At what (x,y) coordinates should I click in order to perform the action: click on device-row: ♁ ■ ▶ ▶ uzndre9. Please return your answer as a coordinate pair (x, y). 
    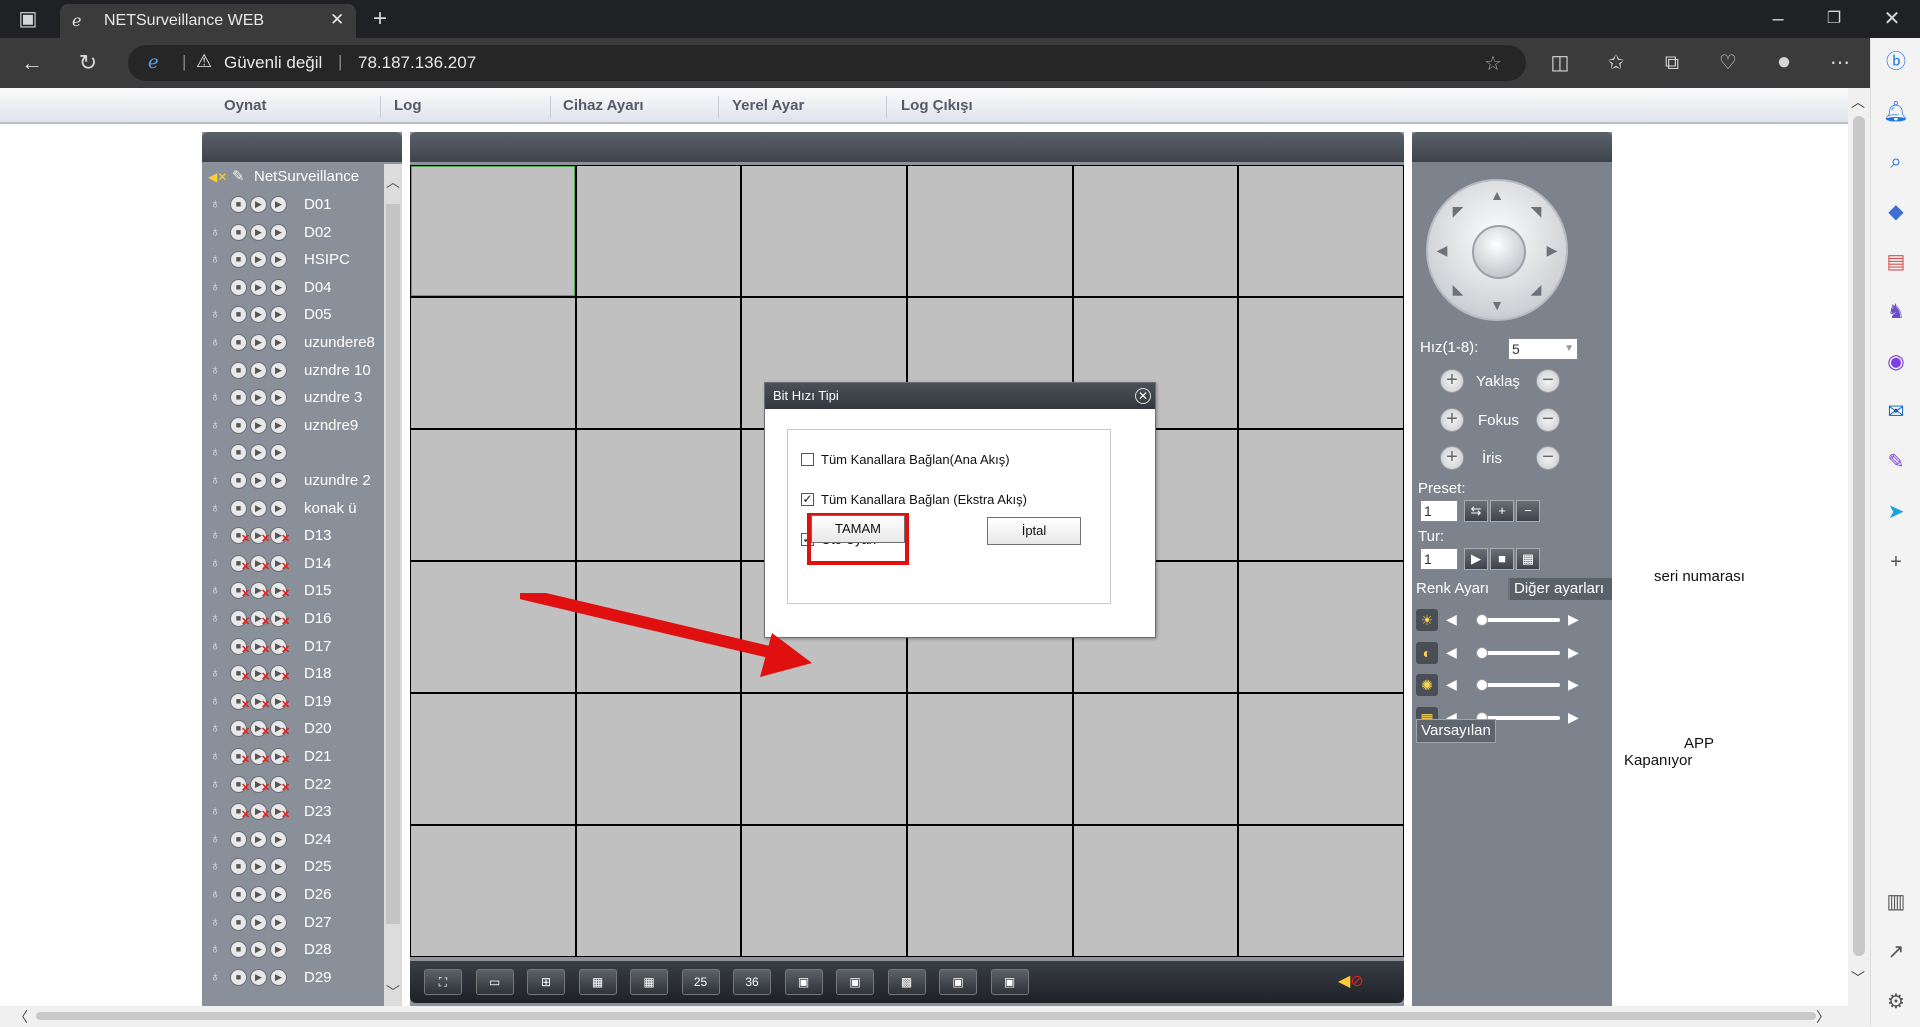
    Looking at the image, I should click on (293, 425).